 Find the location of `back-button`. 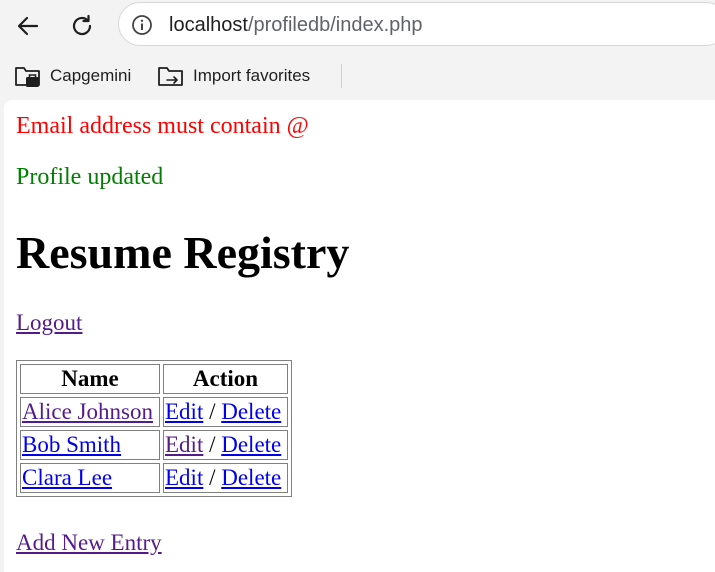

back-button is located at coordinates (28, 26).